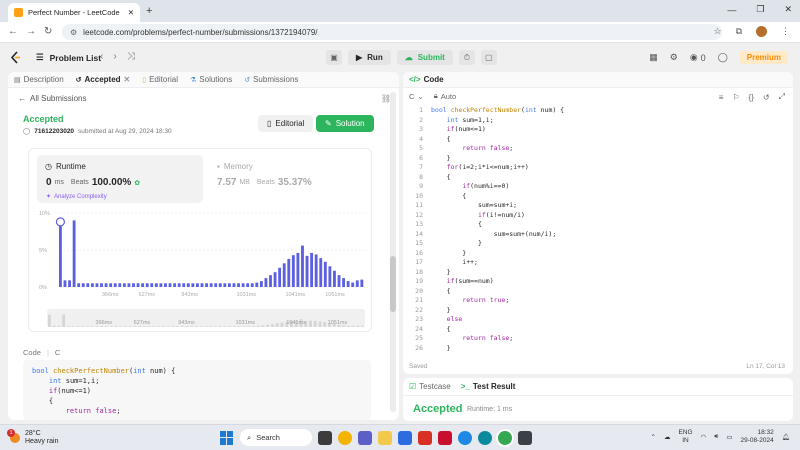  I want to click on close-window-icon: ✕, so click(788, 9).